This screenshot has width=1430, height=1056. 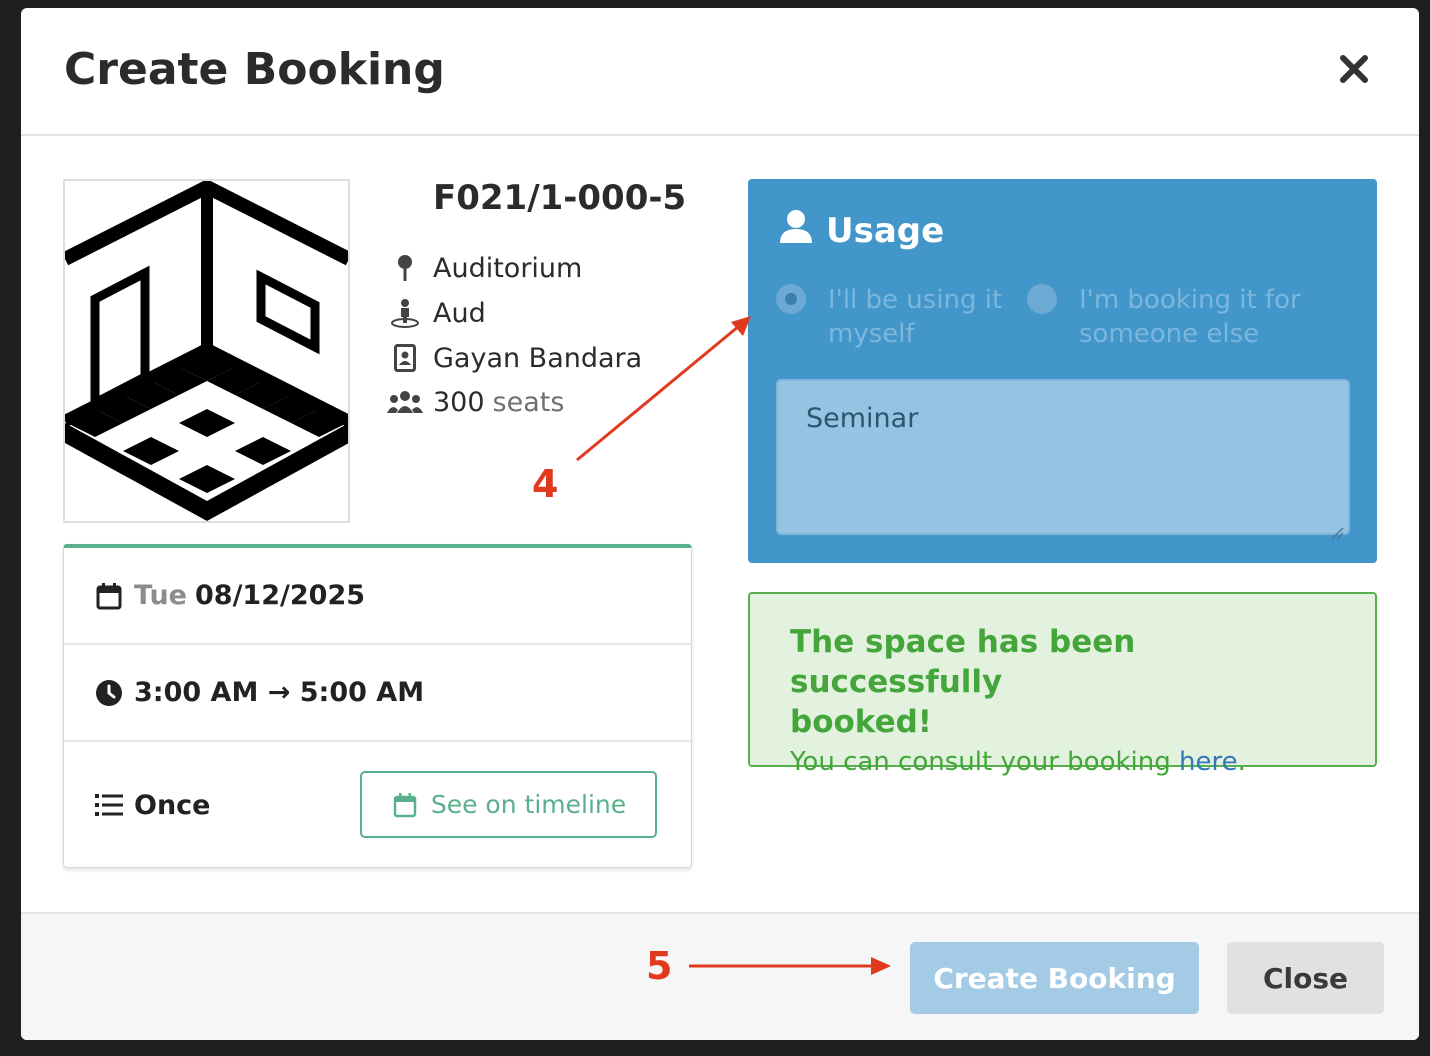 I want to click on success-message-text: You can consult your booking, so click(x=980, y=762).